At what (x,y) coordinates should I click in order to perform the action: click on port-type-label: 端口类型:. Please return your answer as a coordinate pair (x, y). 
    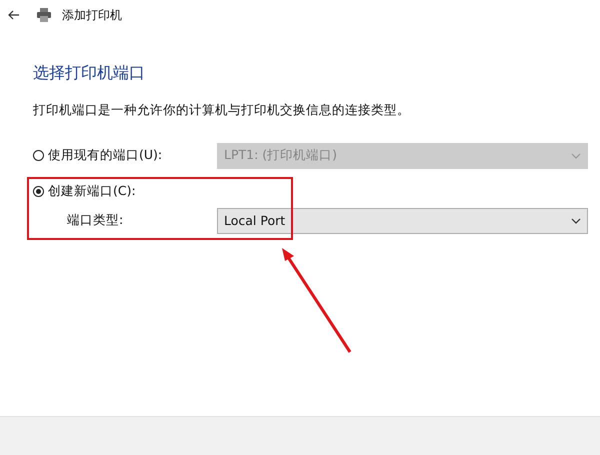
    Looking at the image, I should click on (95, 220).